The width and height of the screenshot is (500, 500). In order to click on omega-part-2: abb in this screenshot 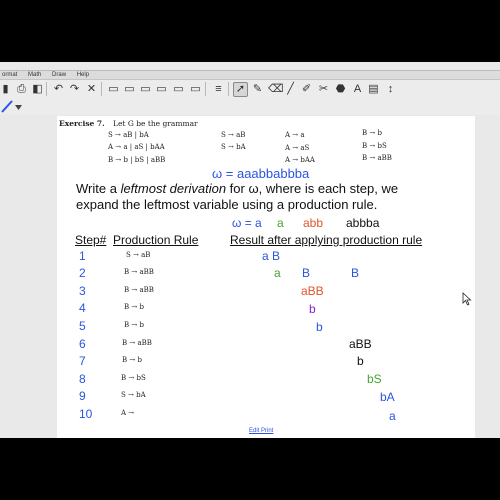, I will do `click(313, 223)`.